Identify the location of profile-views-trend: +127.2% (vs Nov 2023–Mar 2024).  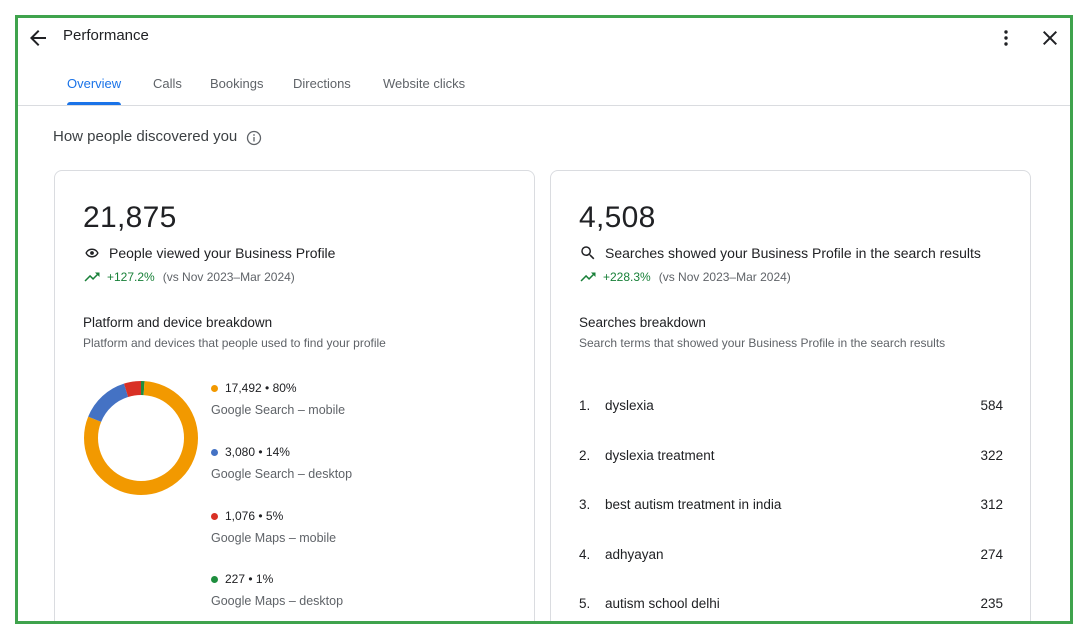
(189, 277).